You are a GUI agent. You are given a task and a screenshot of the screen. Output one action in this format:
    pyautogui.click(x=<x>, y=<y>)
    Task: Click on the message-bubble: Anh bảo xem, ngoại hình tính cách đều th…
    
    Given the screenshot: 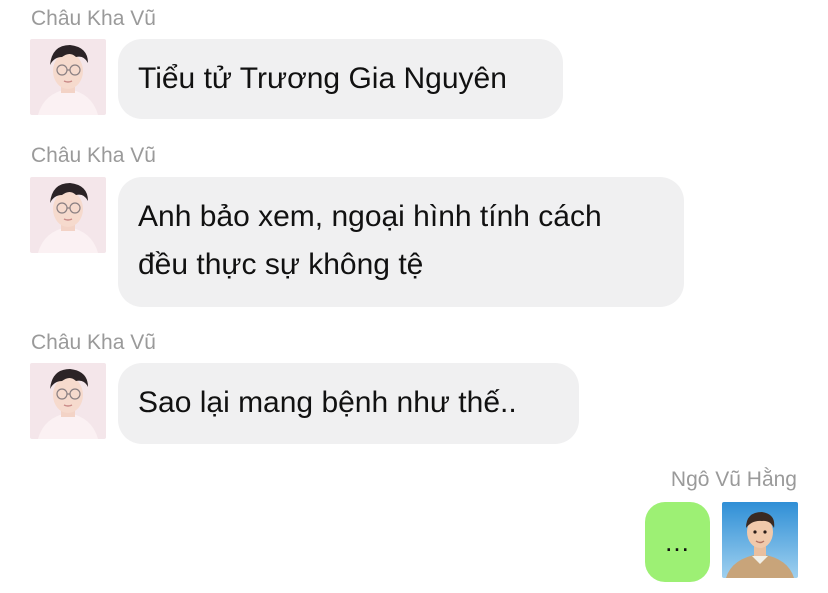 What is the action you would take?
    pyautogui.click(x=401, y=242)
    